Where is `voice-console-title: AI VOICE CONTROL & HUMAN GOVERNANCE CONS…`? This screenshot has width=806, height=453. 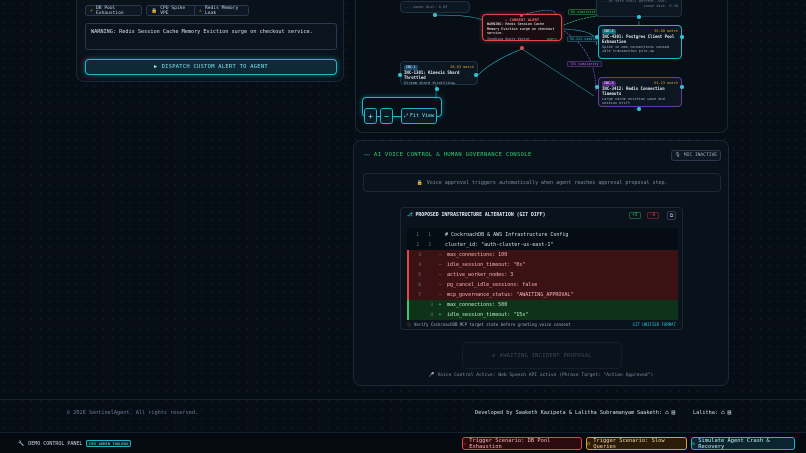
voice-console-title: AI VOICE CONTROL & HUMAN GOVERNANCE CONS… is located at coordinates (452, 155).